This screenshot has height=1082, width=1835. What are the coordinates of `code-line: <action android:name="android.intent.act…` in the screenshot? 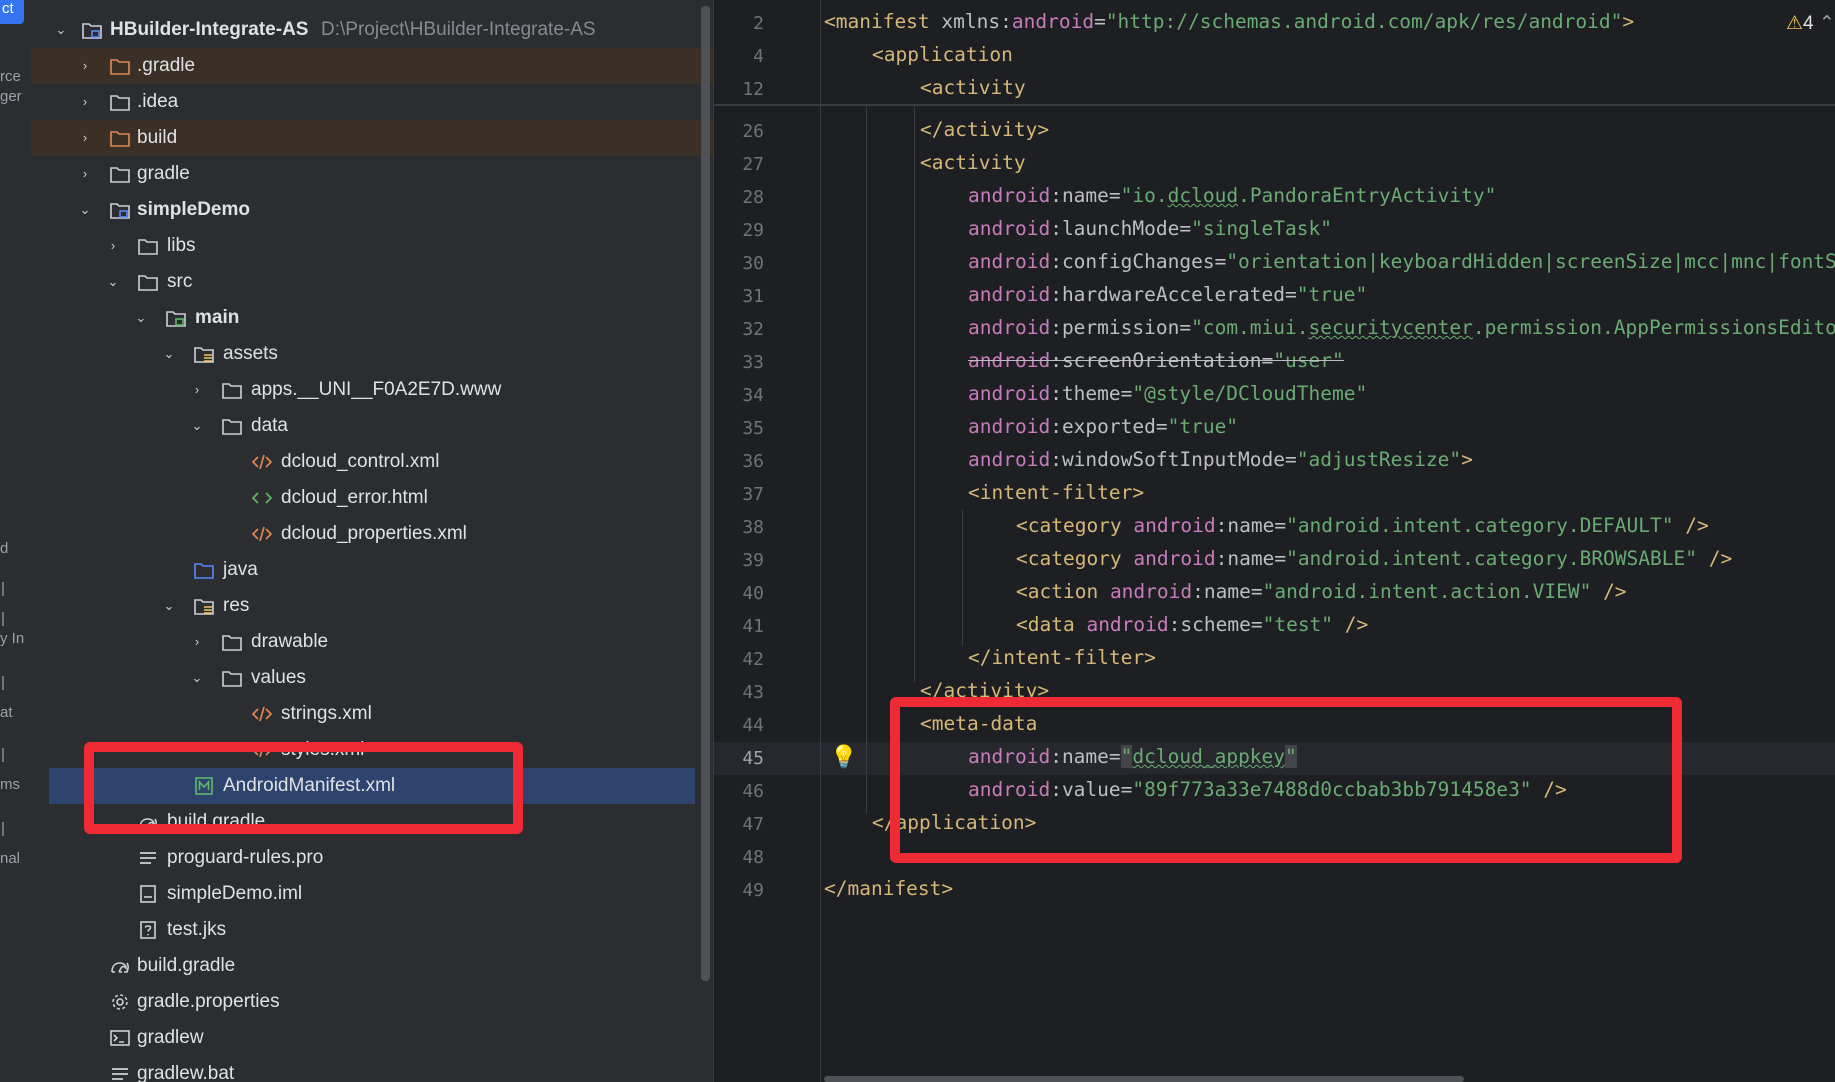 It's located at (1321, 591).